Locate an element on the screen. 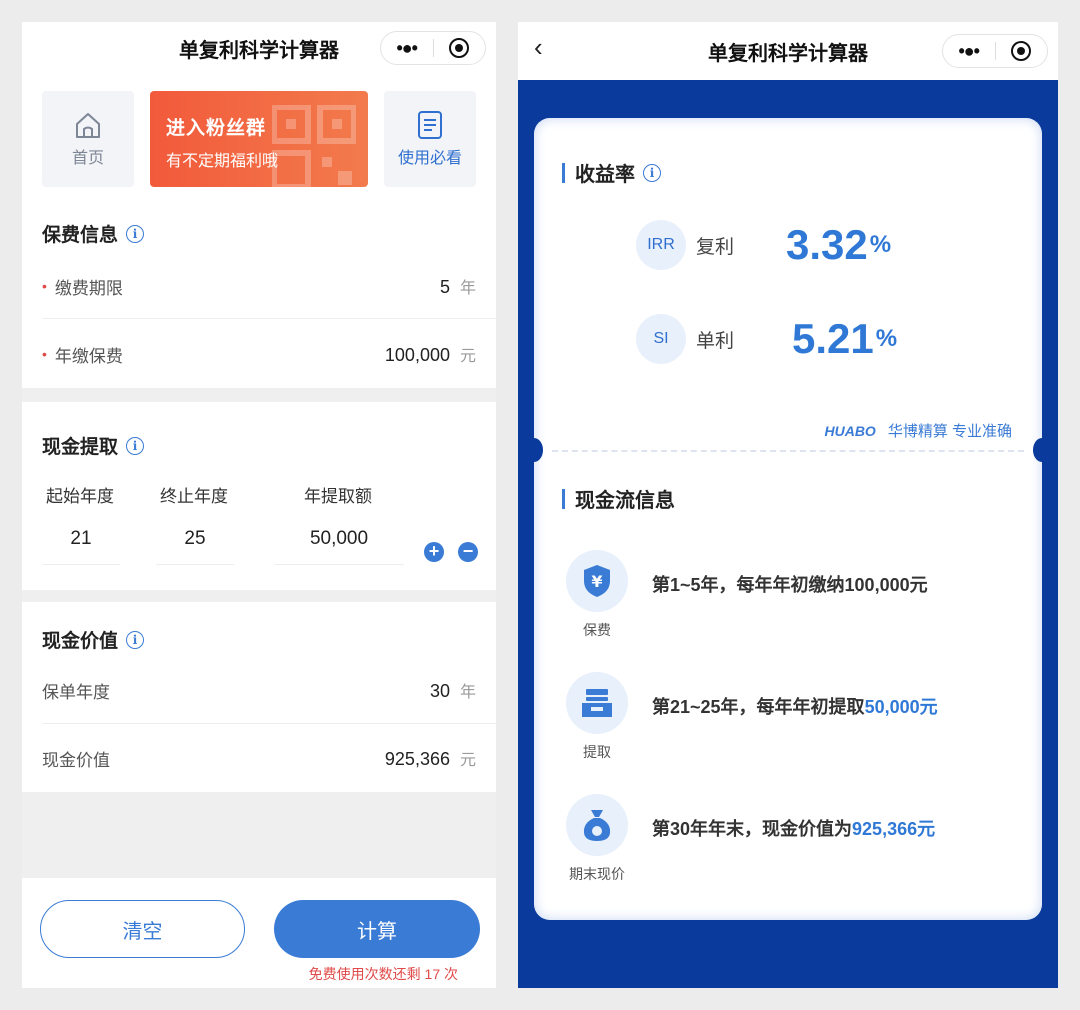 This screenshot has width=1080, height=1010. usage-guide-label: 使用必看 is located at coordinates (429, 158).